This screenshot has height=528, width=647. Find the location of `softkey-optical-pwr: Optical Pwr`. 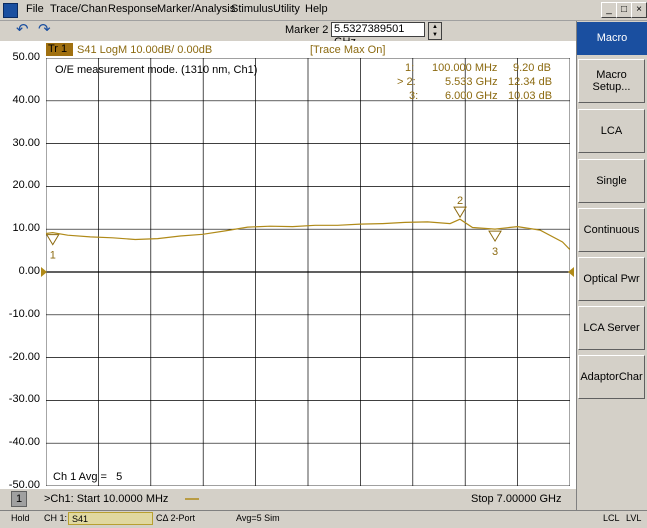

softkey-optical-pwr: Optical Pwr is located at coordinates (611, 279).